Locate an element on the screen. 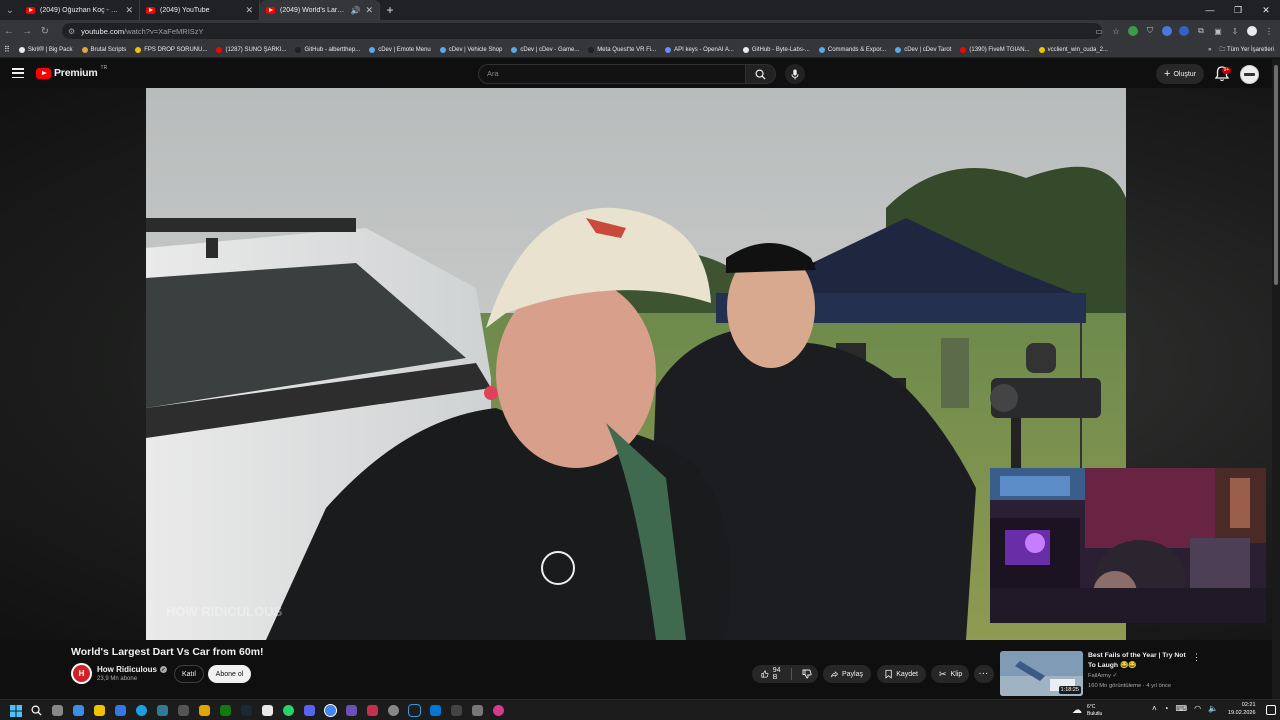 The width and height of the screenshot is (1280, 720). channel-avatar: H is located at coordinates (81, 673).